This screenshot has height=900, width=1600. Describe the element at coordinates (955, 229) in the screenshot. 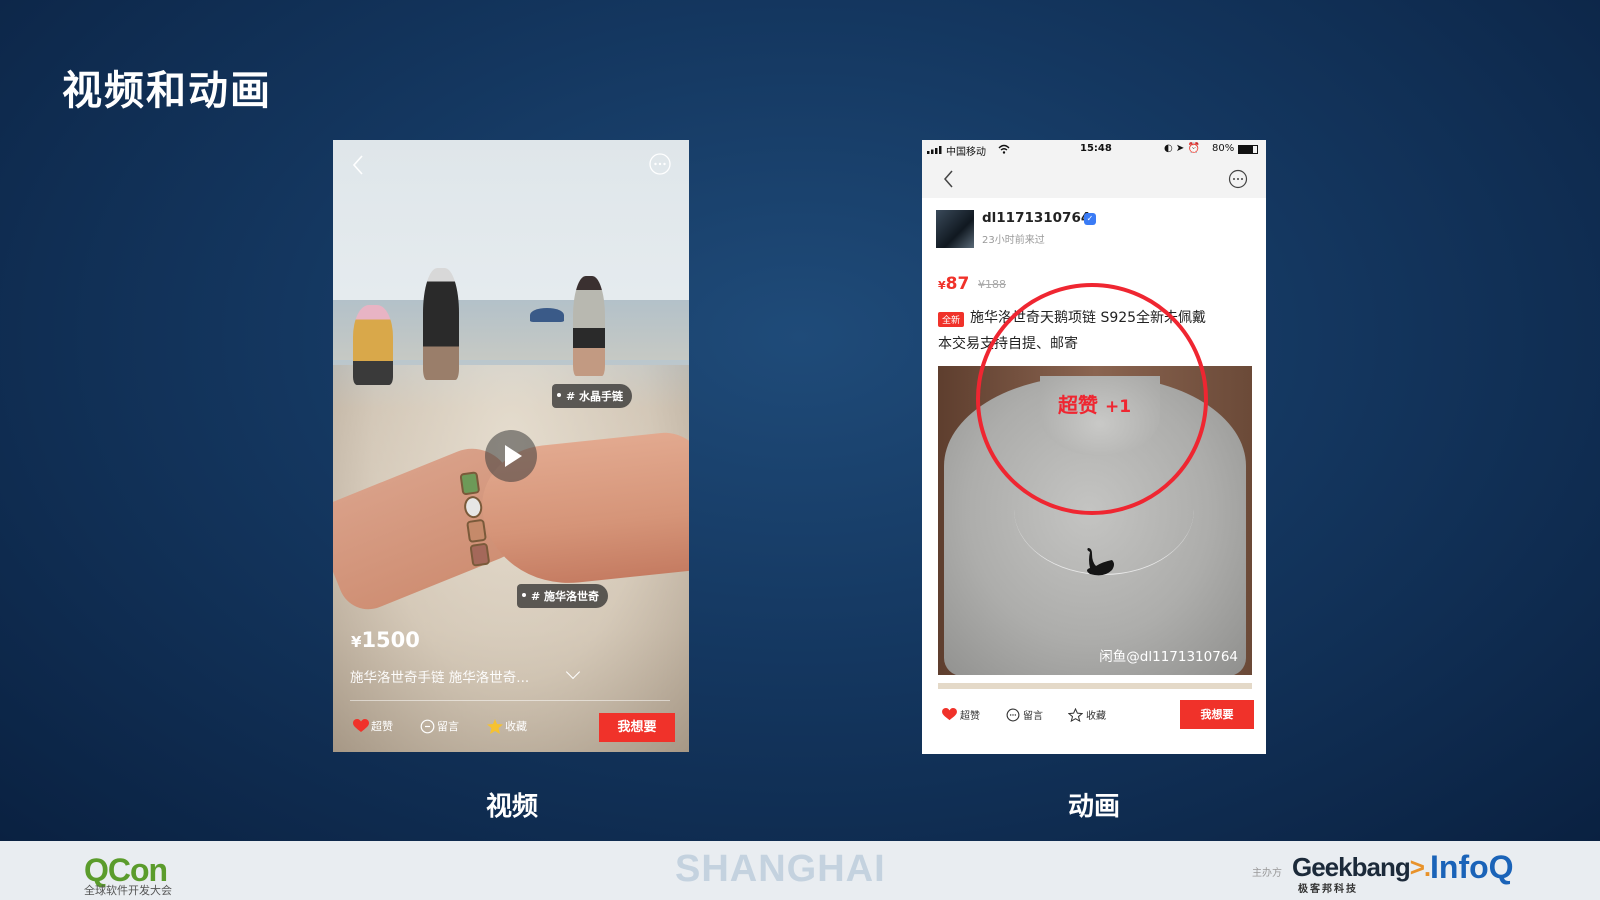

I see `avatar` at that location.